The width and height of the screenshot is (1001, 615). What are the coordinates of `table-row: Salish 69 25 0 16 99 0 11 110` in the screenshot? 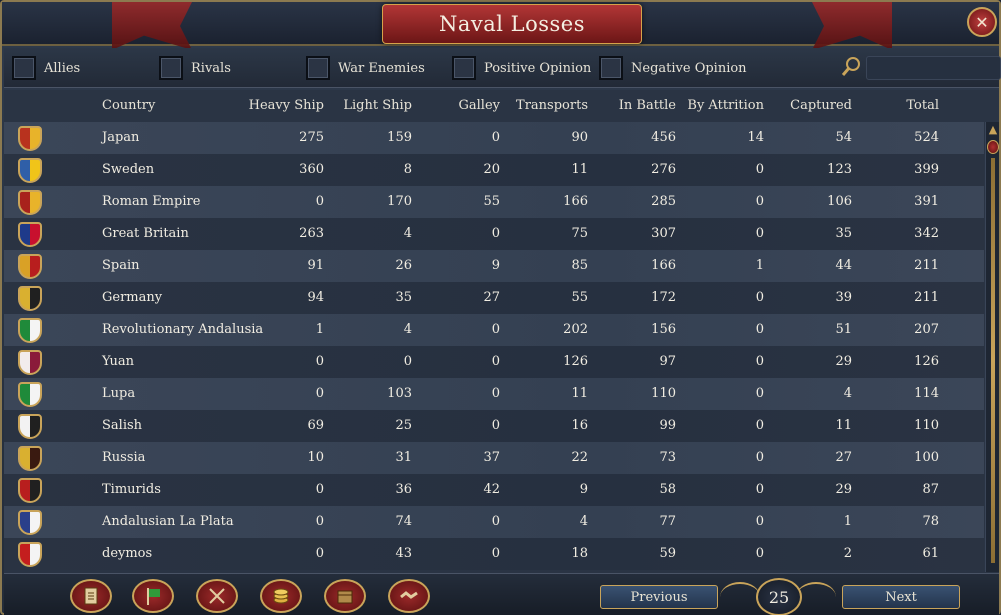 It's located at (494, 426).